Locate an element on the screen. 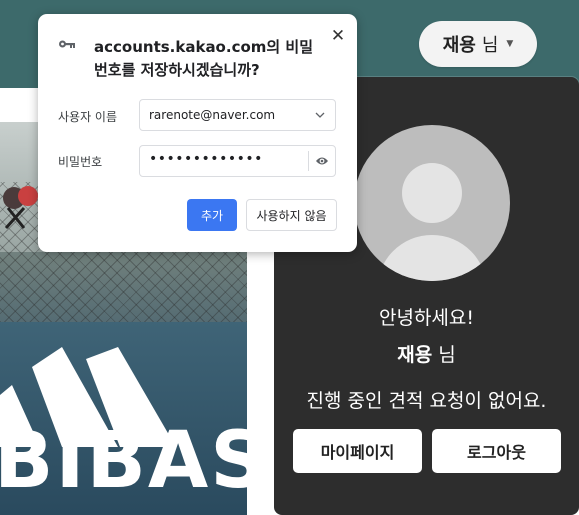 The height and width of the screenshot is (515, 579). password-label: 비밀번호 is located at coordinates (80, 162).